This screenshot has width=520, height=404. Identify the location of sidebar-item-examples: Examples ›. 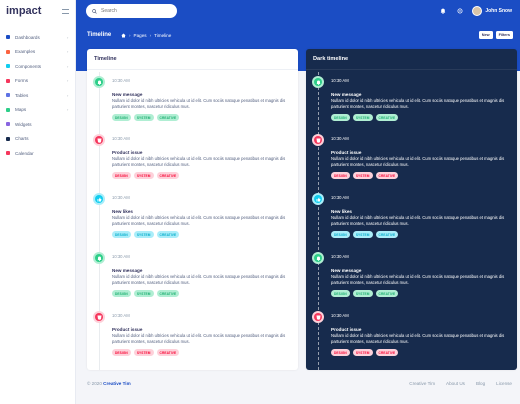
(38, 52).